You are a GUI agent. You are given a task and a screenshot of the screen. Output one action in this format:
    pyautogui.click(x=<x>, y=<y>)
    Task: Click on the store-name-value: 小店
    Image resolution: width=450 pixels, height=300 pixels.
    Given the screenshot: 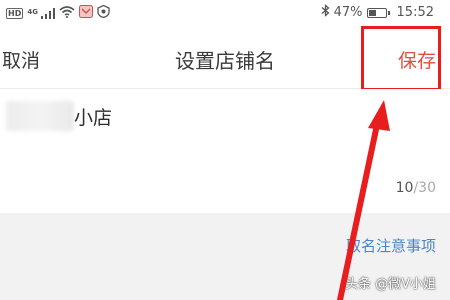 What is the action you would take?
    pyautogui.click(x=93, y=118)
    